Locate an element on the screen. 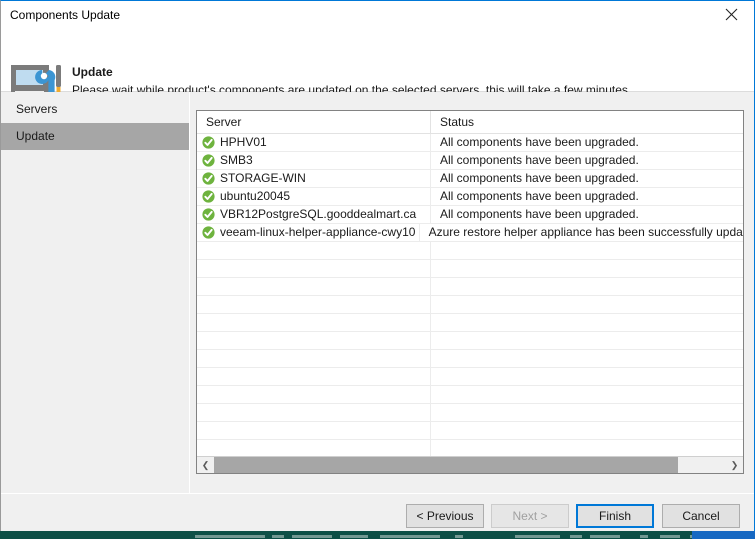 The width and height of the screenshot is (755, 539). server-name-label: ubuntu20045 is located at coordinates (255, 196).